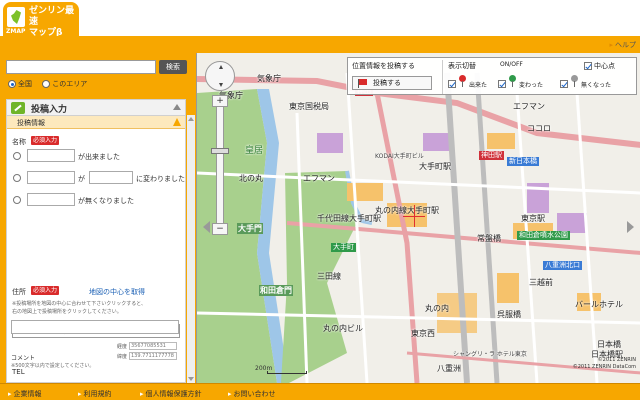  I want to click on map-label-tokyo-east: 東京西, so click(423, 333).